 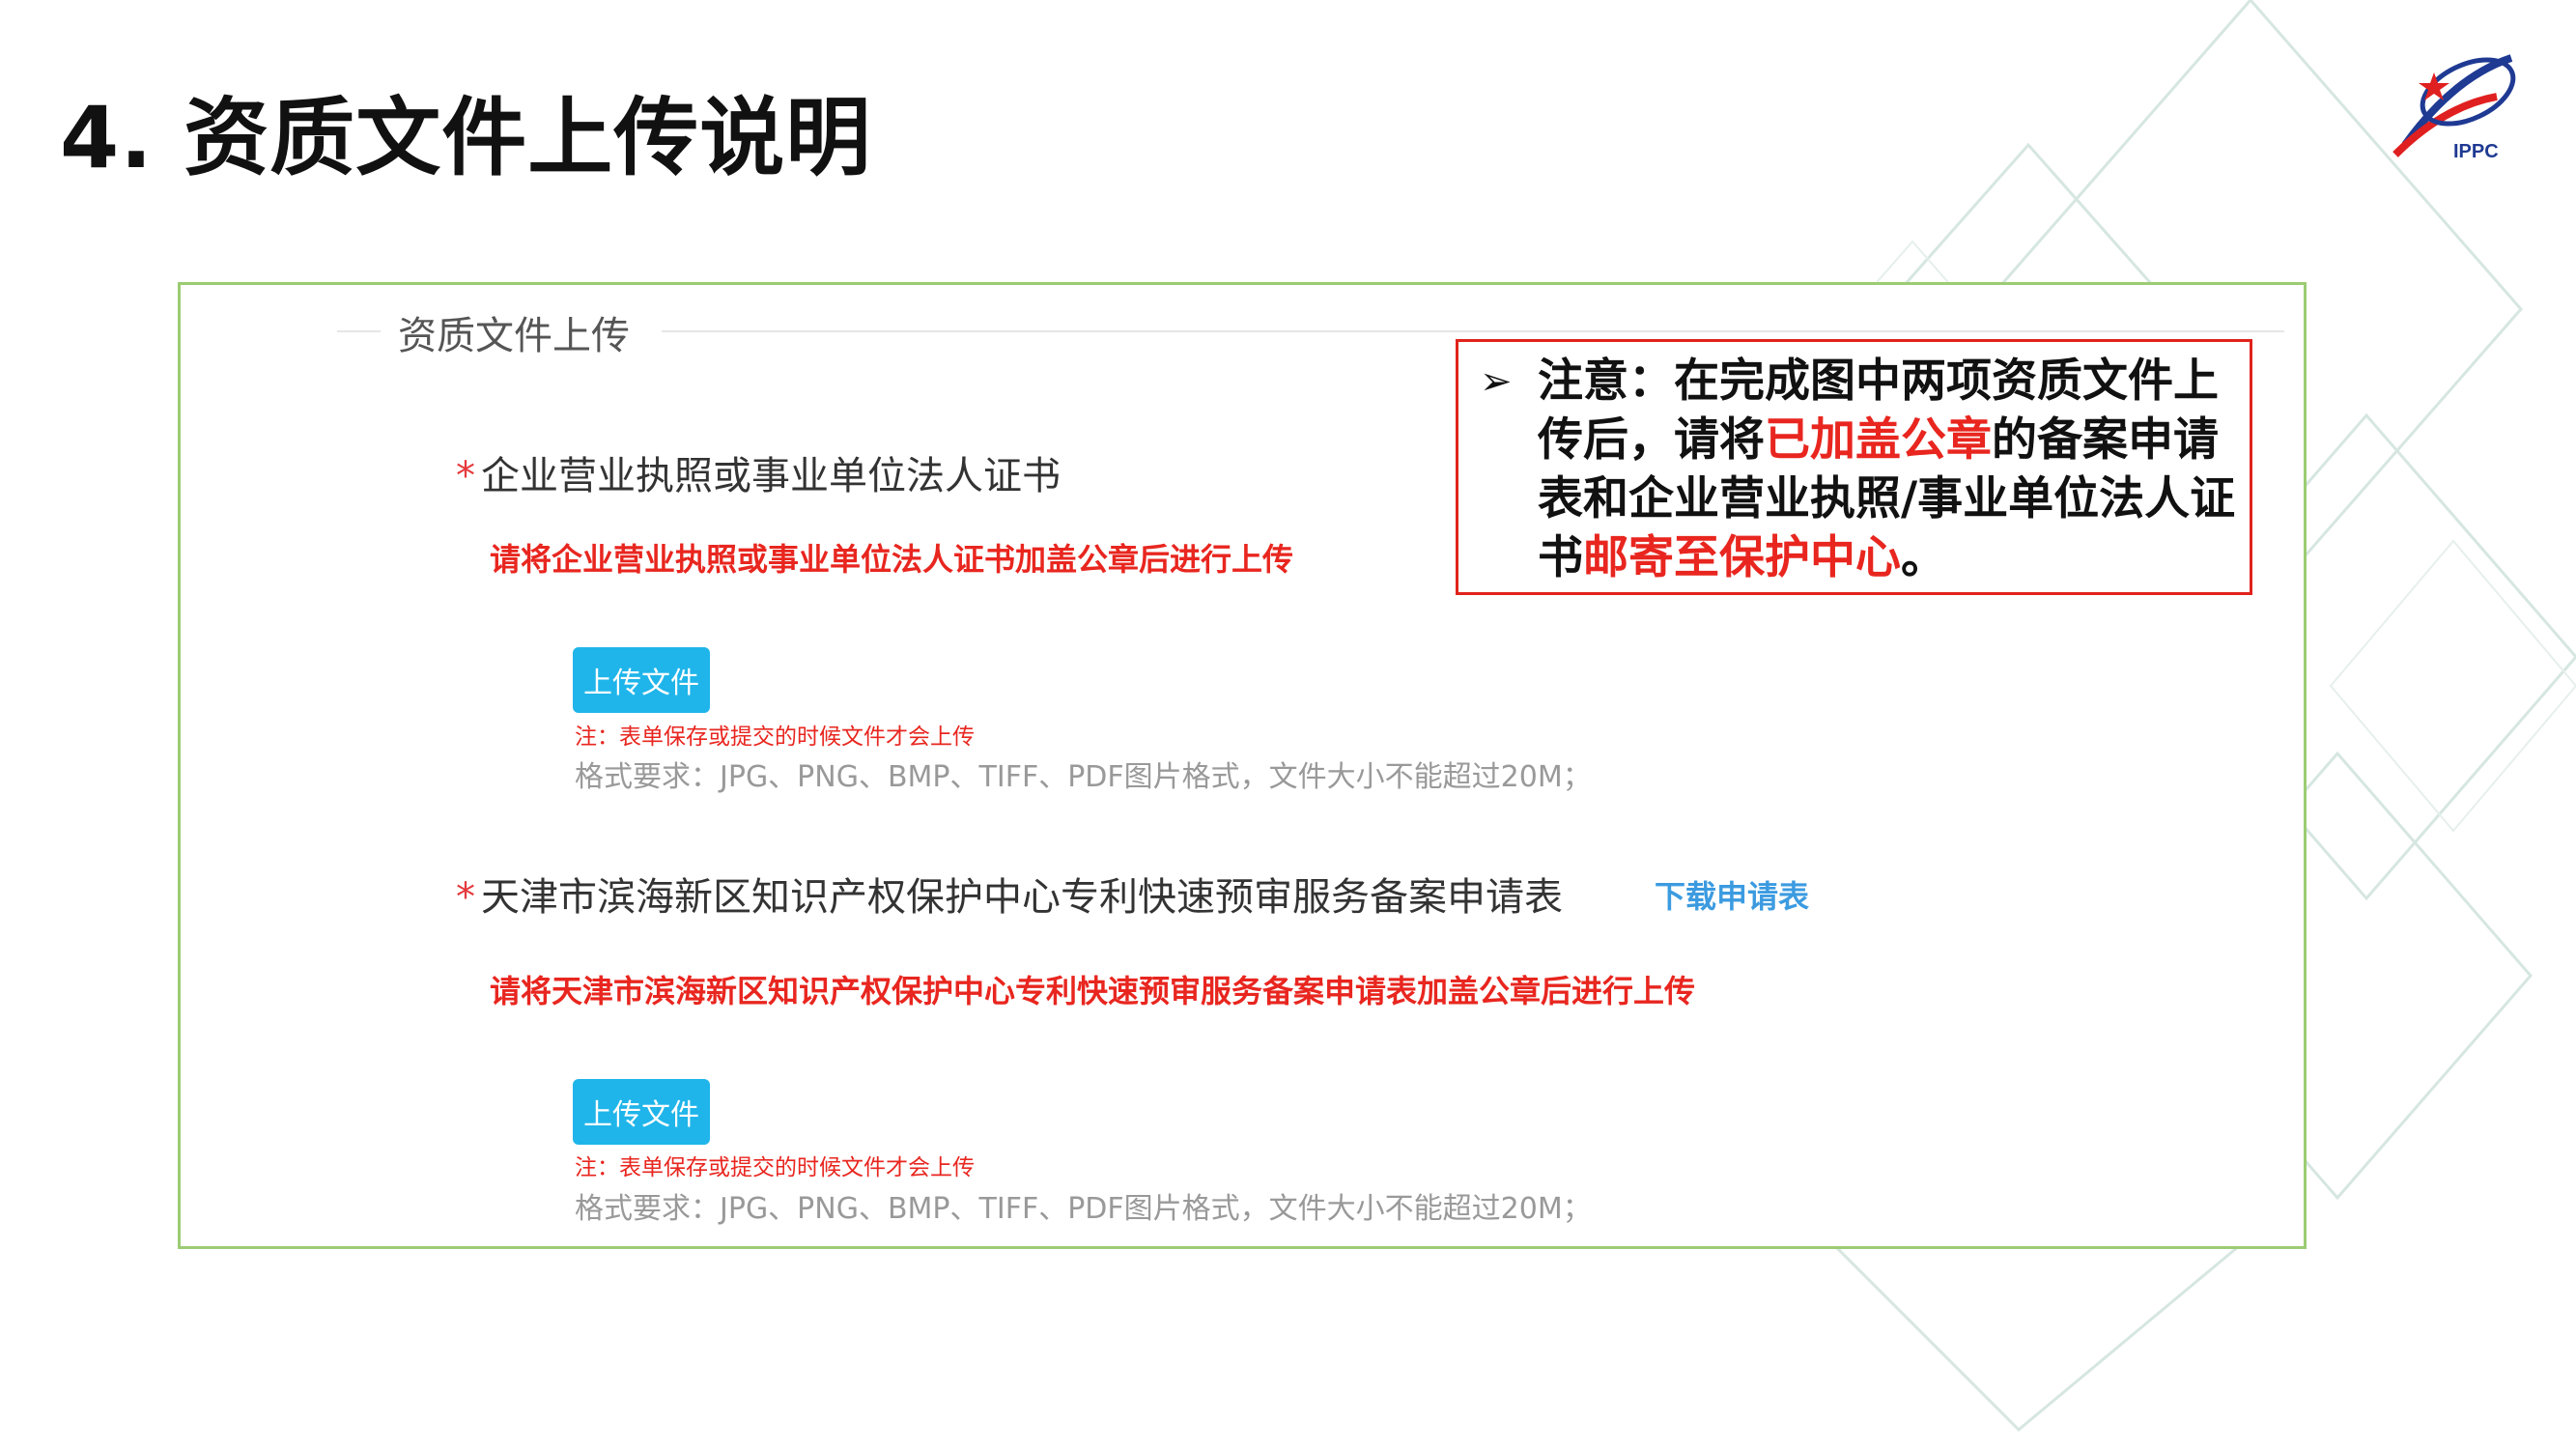 What do you see at coordinates (359, 331) in the screenshot?
I see `legend-divider-left` at bounding box center [359, 331].